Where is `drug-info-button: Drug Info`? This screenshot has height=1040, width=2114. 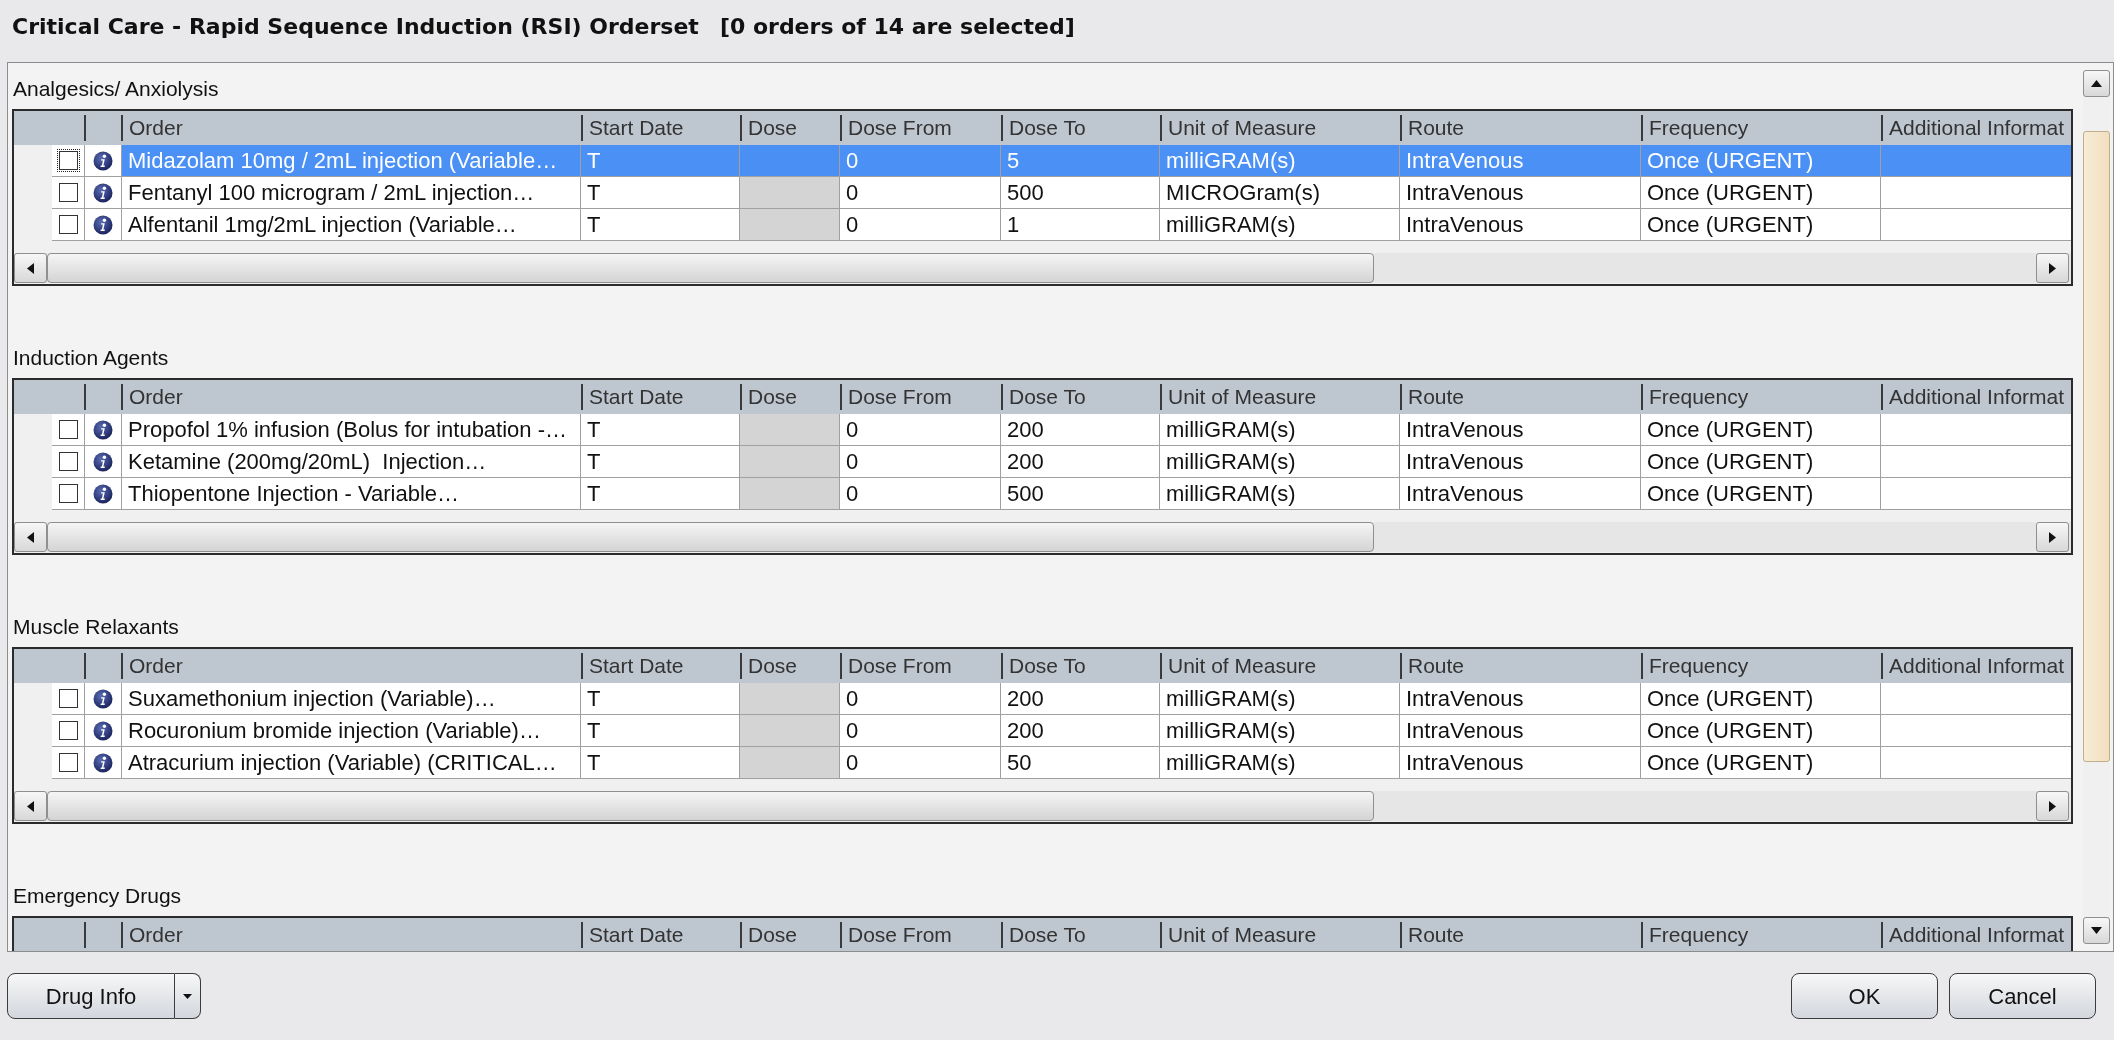
drug-info-button: Drug Info is located at coordinates (91, 996).